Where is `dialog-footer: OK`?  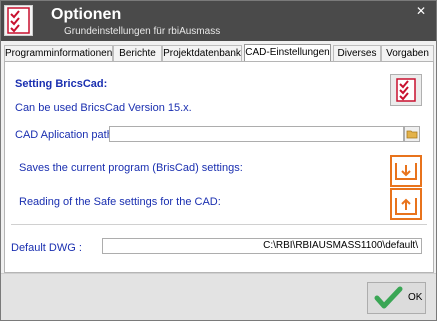
dialog-footer: OK is located at coordinates (218, 296).